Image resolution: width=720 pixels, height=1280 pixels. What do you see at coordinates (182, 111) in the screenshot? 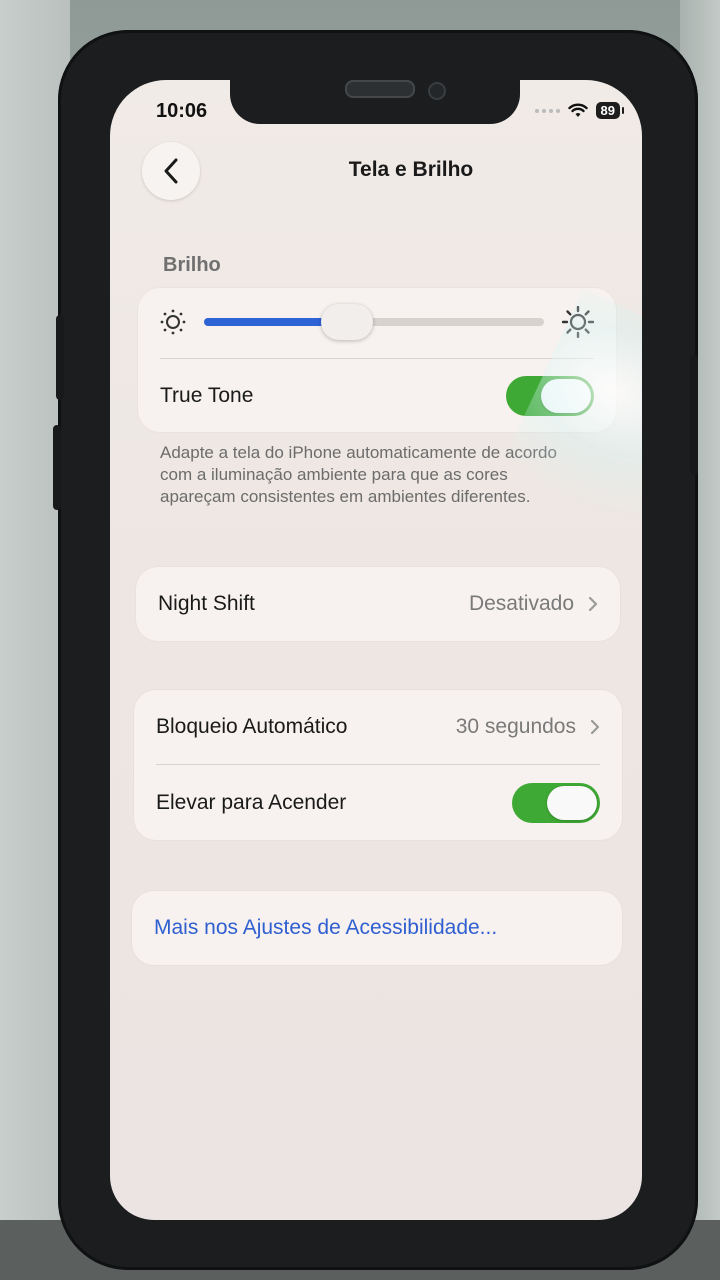
I see `status-time: 10:06` at bounding box center [182, 111].